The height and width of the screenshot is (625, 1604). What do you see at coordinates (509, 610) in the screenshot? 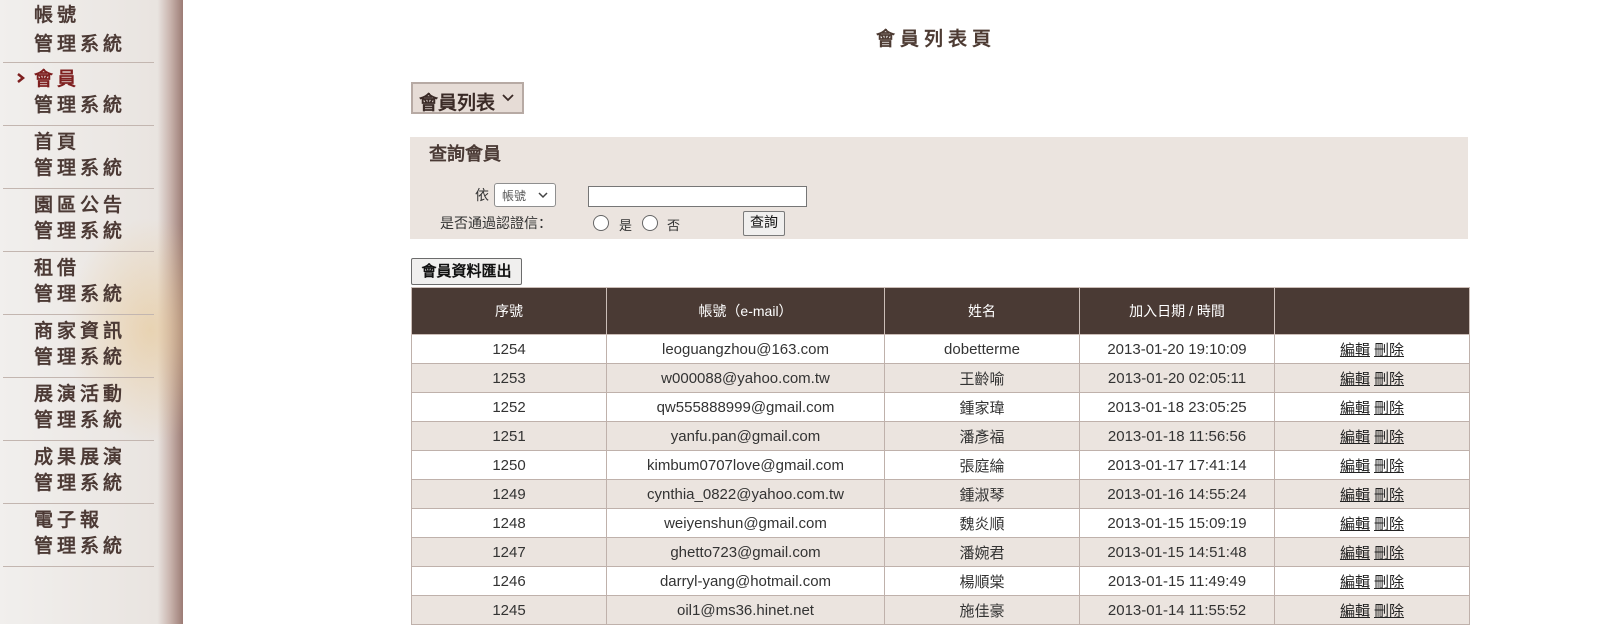
I see `cell-id: 1245` at bounding box center [509, 610].